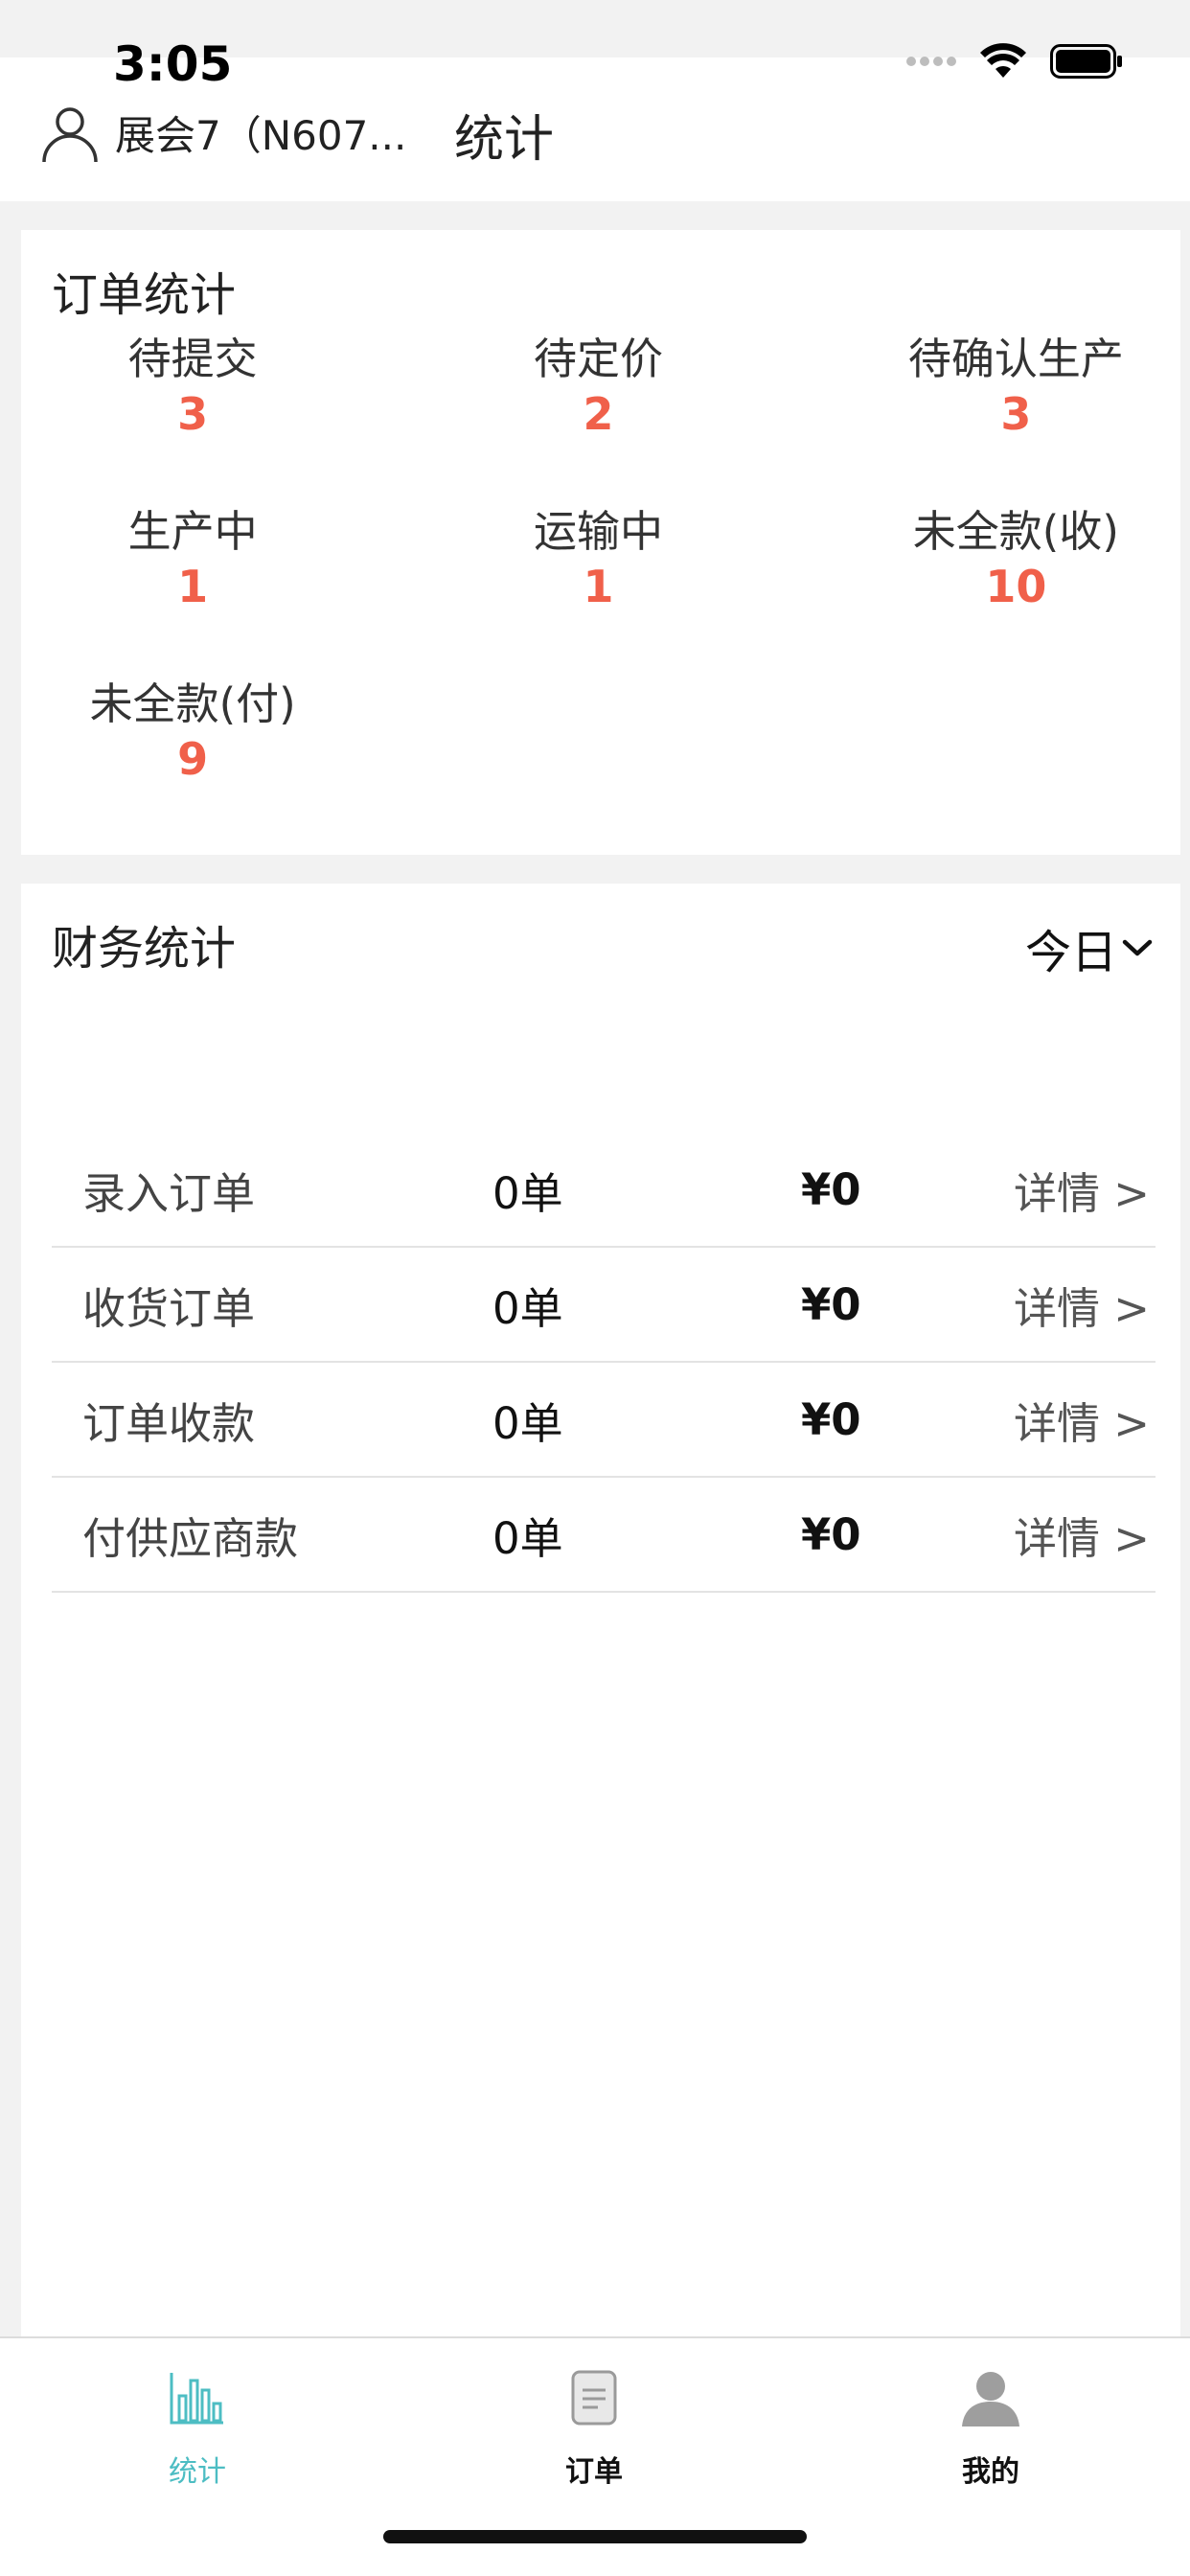 This screenshot has width=1190, height=2576. I want to click on tab-statistics: 统计, so click(198, 2424).